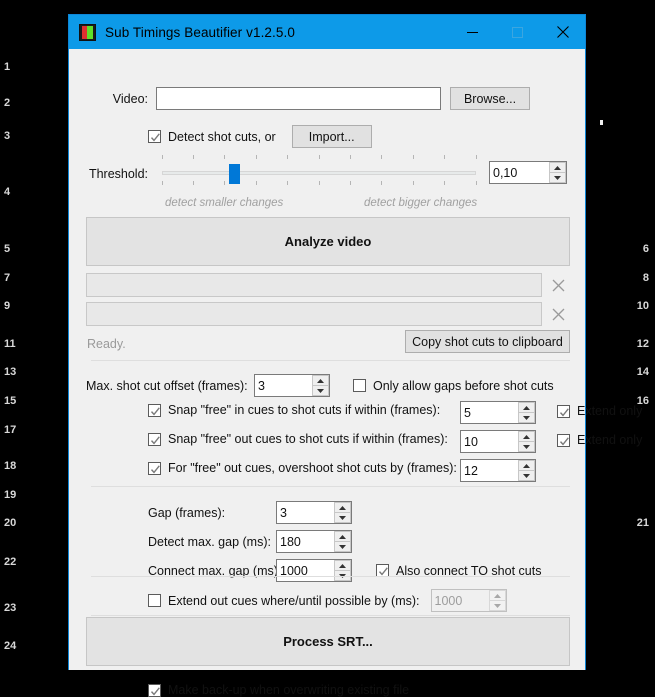 The image size is (655, 697). Describe the element at coordinates (528, 172) in the screenshot. I see `threshold-spinner` at that location.